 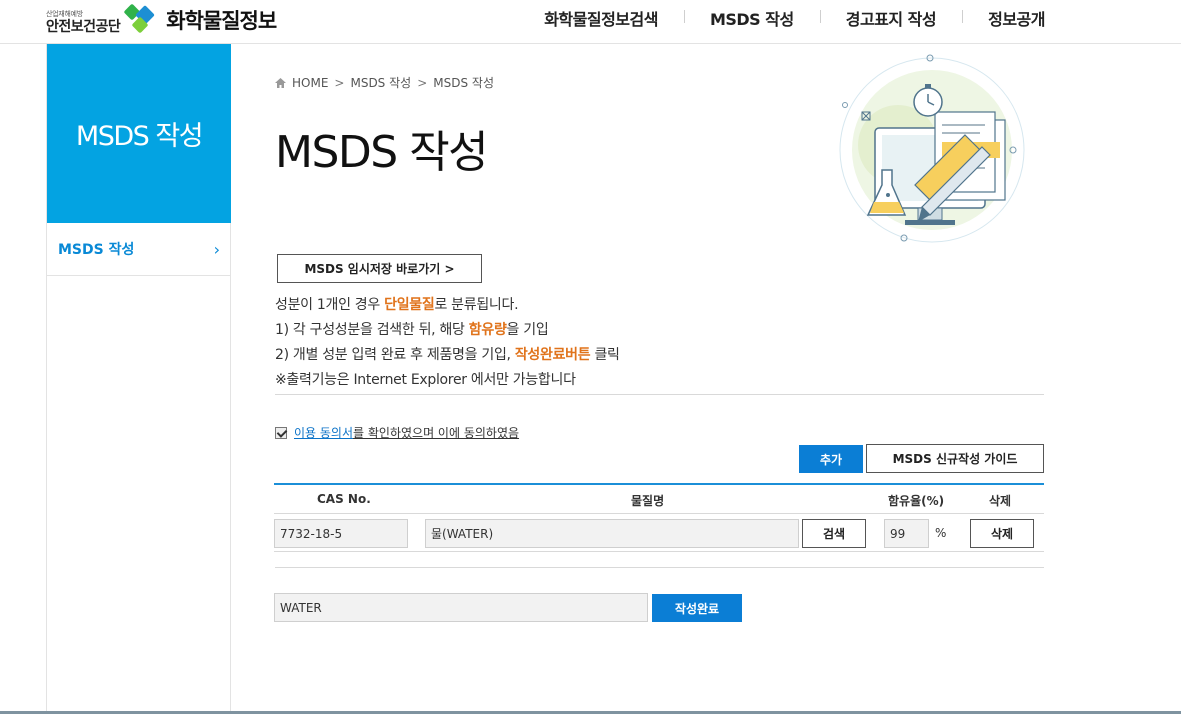 I want to click on complete-button: 작성완료, so click(x=697, y=608).